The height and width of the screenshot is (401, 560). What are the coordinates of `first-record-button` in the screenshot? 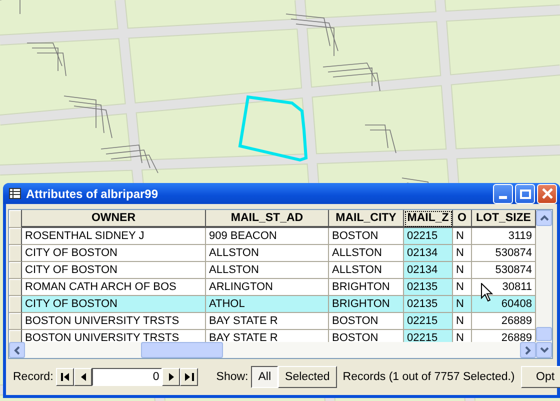 It's located at (65, 377).